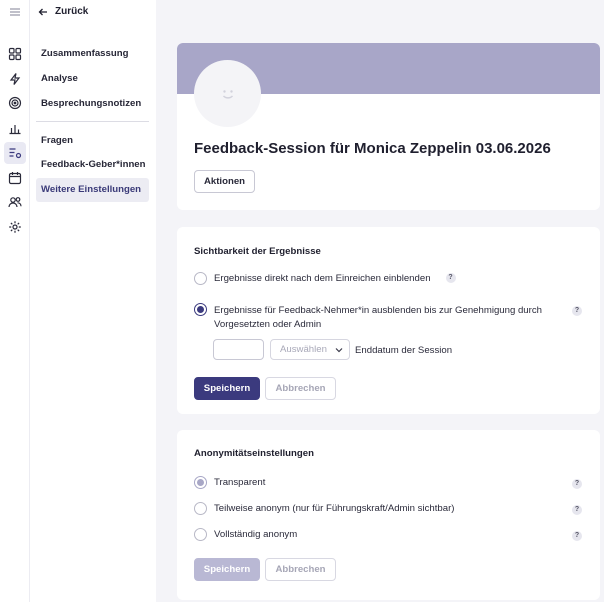 This screenshot has width=604, height=602. I want to click on smiley-icon, so click(227, 94).